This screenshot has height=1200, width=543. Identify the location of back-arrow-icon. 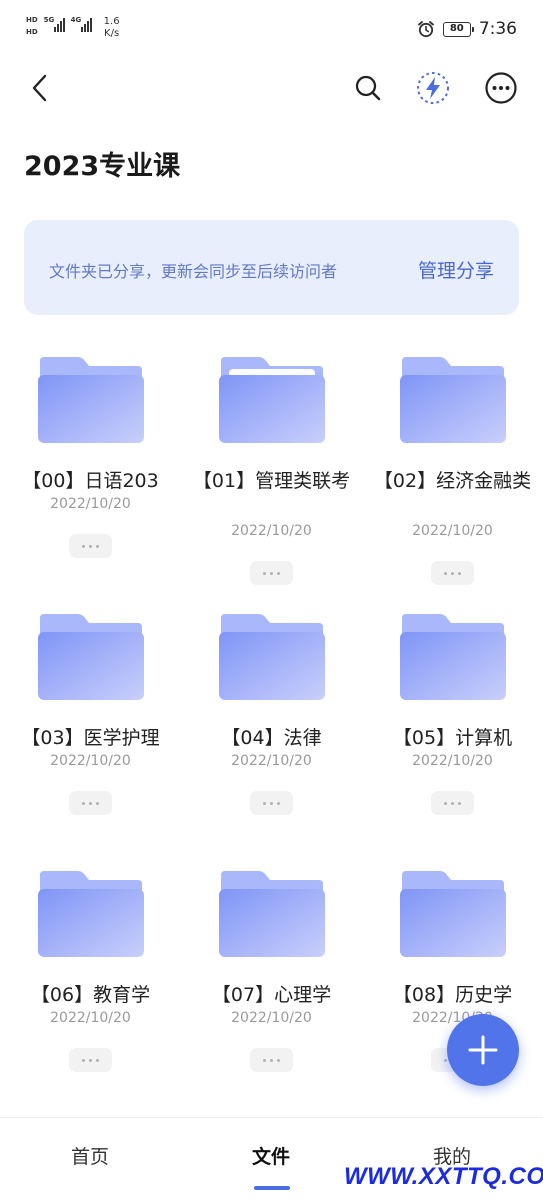
(39, 88).